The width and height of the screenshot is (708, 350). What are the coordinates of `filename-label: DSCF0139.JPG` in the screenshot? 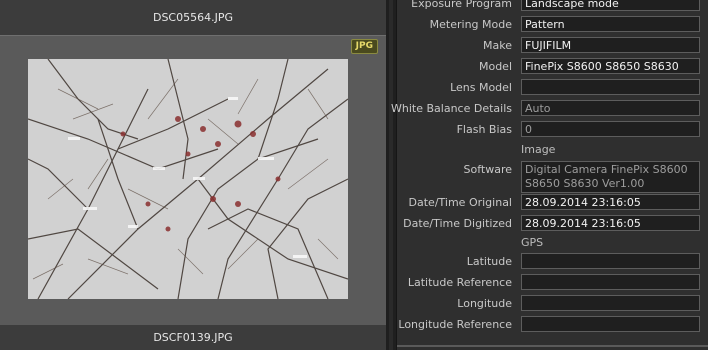 It's located at (193, 337).